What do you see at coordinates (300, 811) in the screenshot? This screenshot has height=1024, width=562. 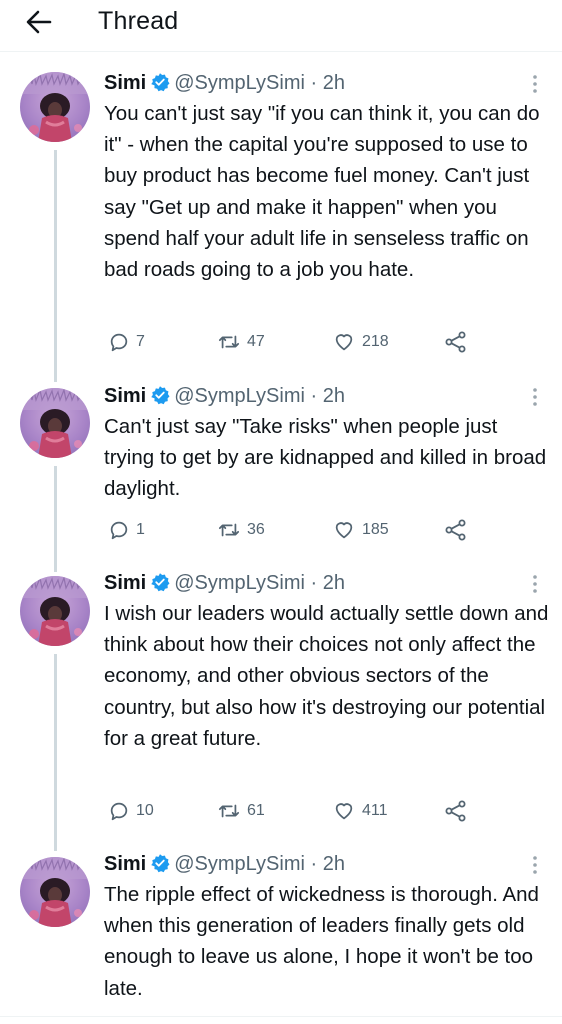 I see `tweet-actions: 10 61 411` at bounding box center [300, 811].